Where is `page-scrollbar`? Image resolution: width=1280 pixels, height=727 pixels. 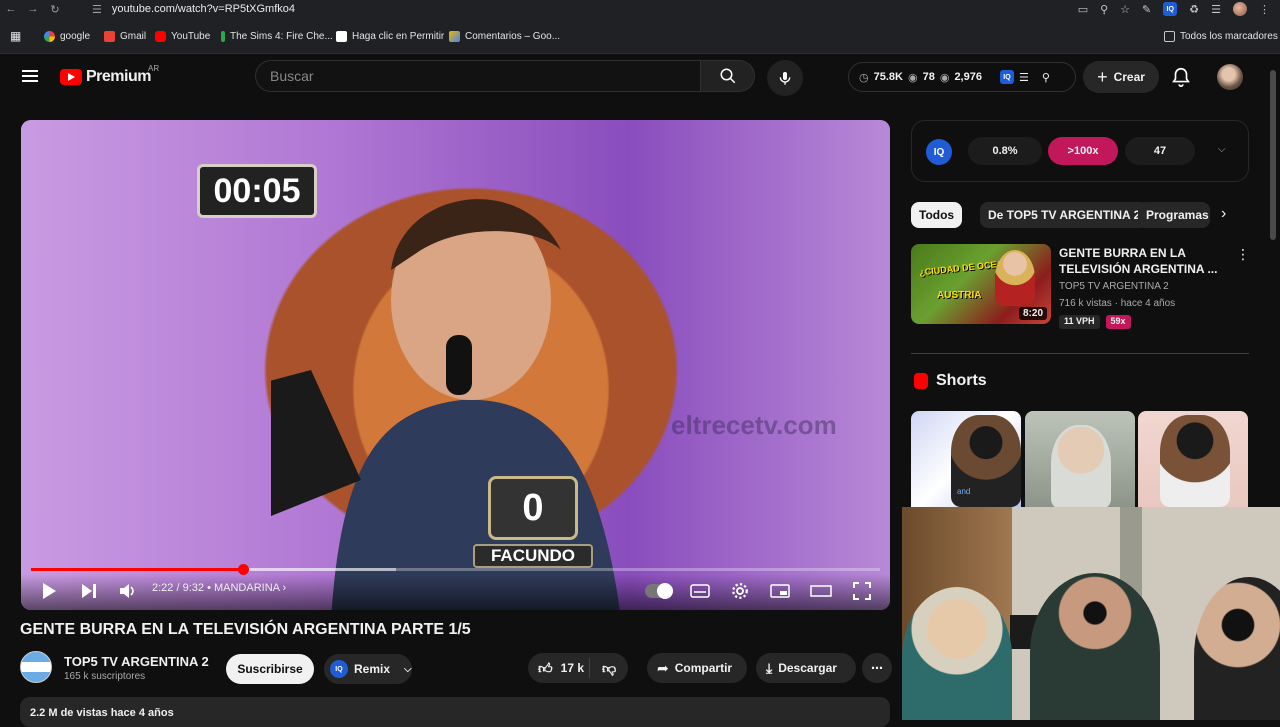
page-scrollbar is located at coordinates (1273, 155).